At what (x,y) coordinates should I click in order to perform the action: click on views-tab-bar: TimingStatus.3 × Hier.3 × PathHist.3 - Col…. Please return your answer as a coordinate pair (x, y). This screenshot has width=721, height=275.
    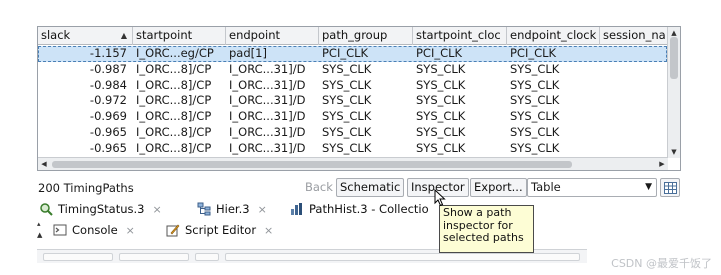
    Looking at the image, I should click on (359, 210).